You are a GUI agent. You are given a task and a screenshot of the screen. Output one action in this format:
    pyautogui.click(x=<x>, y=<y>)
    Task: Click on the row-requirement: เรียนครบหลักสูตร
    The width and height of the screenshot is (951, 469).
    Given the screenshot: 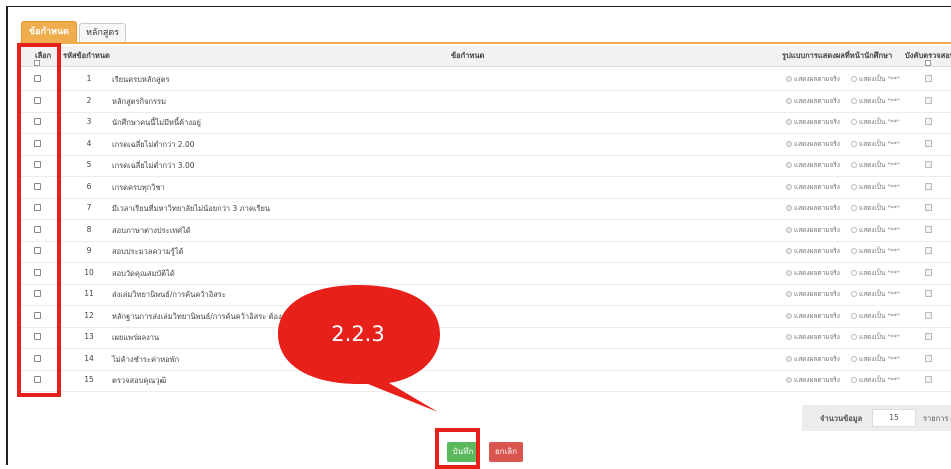 What is the action you would take?
    pyautogui.click(x=141, y=79)
    